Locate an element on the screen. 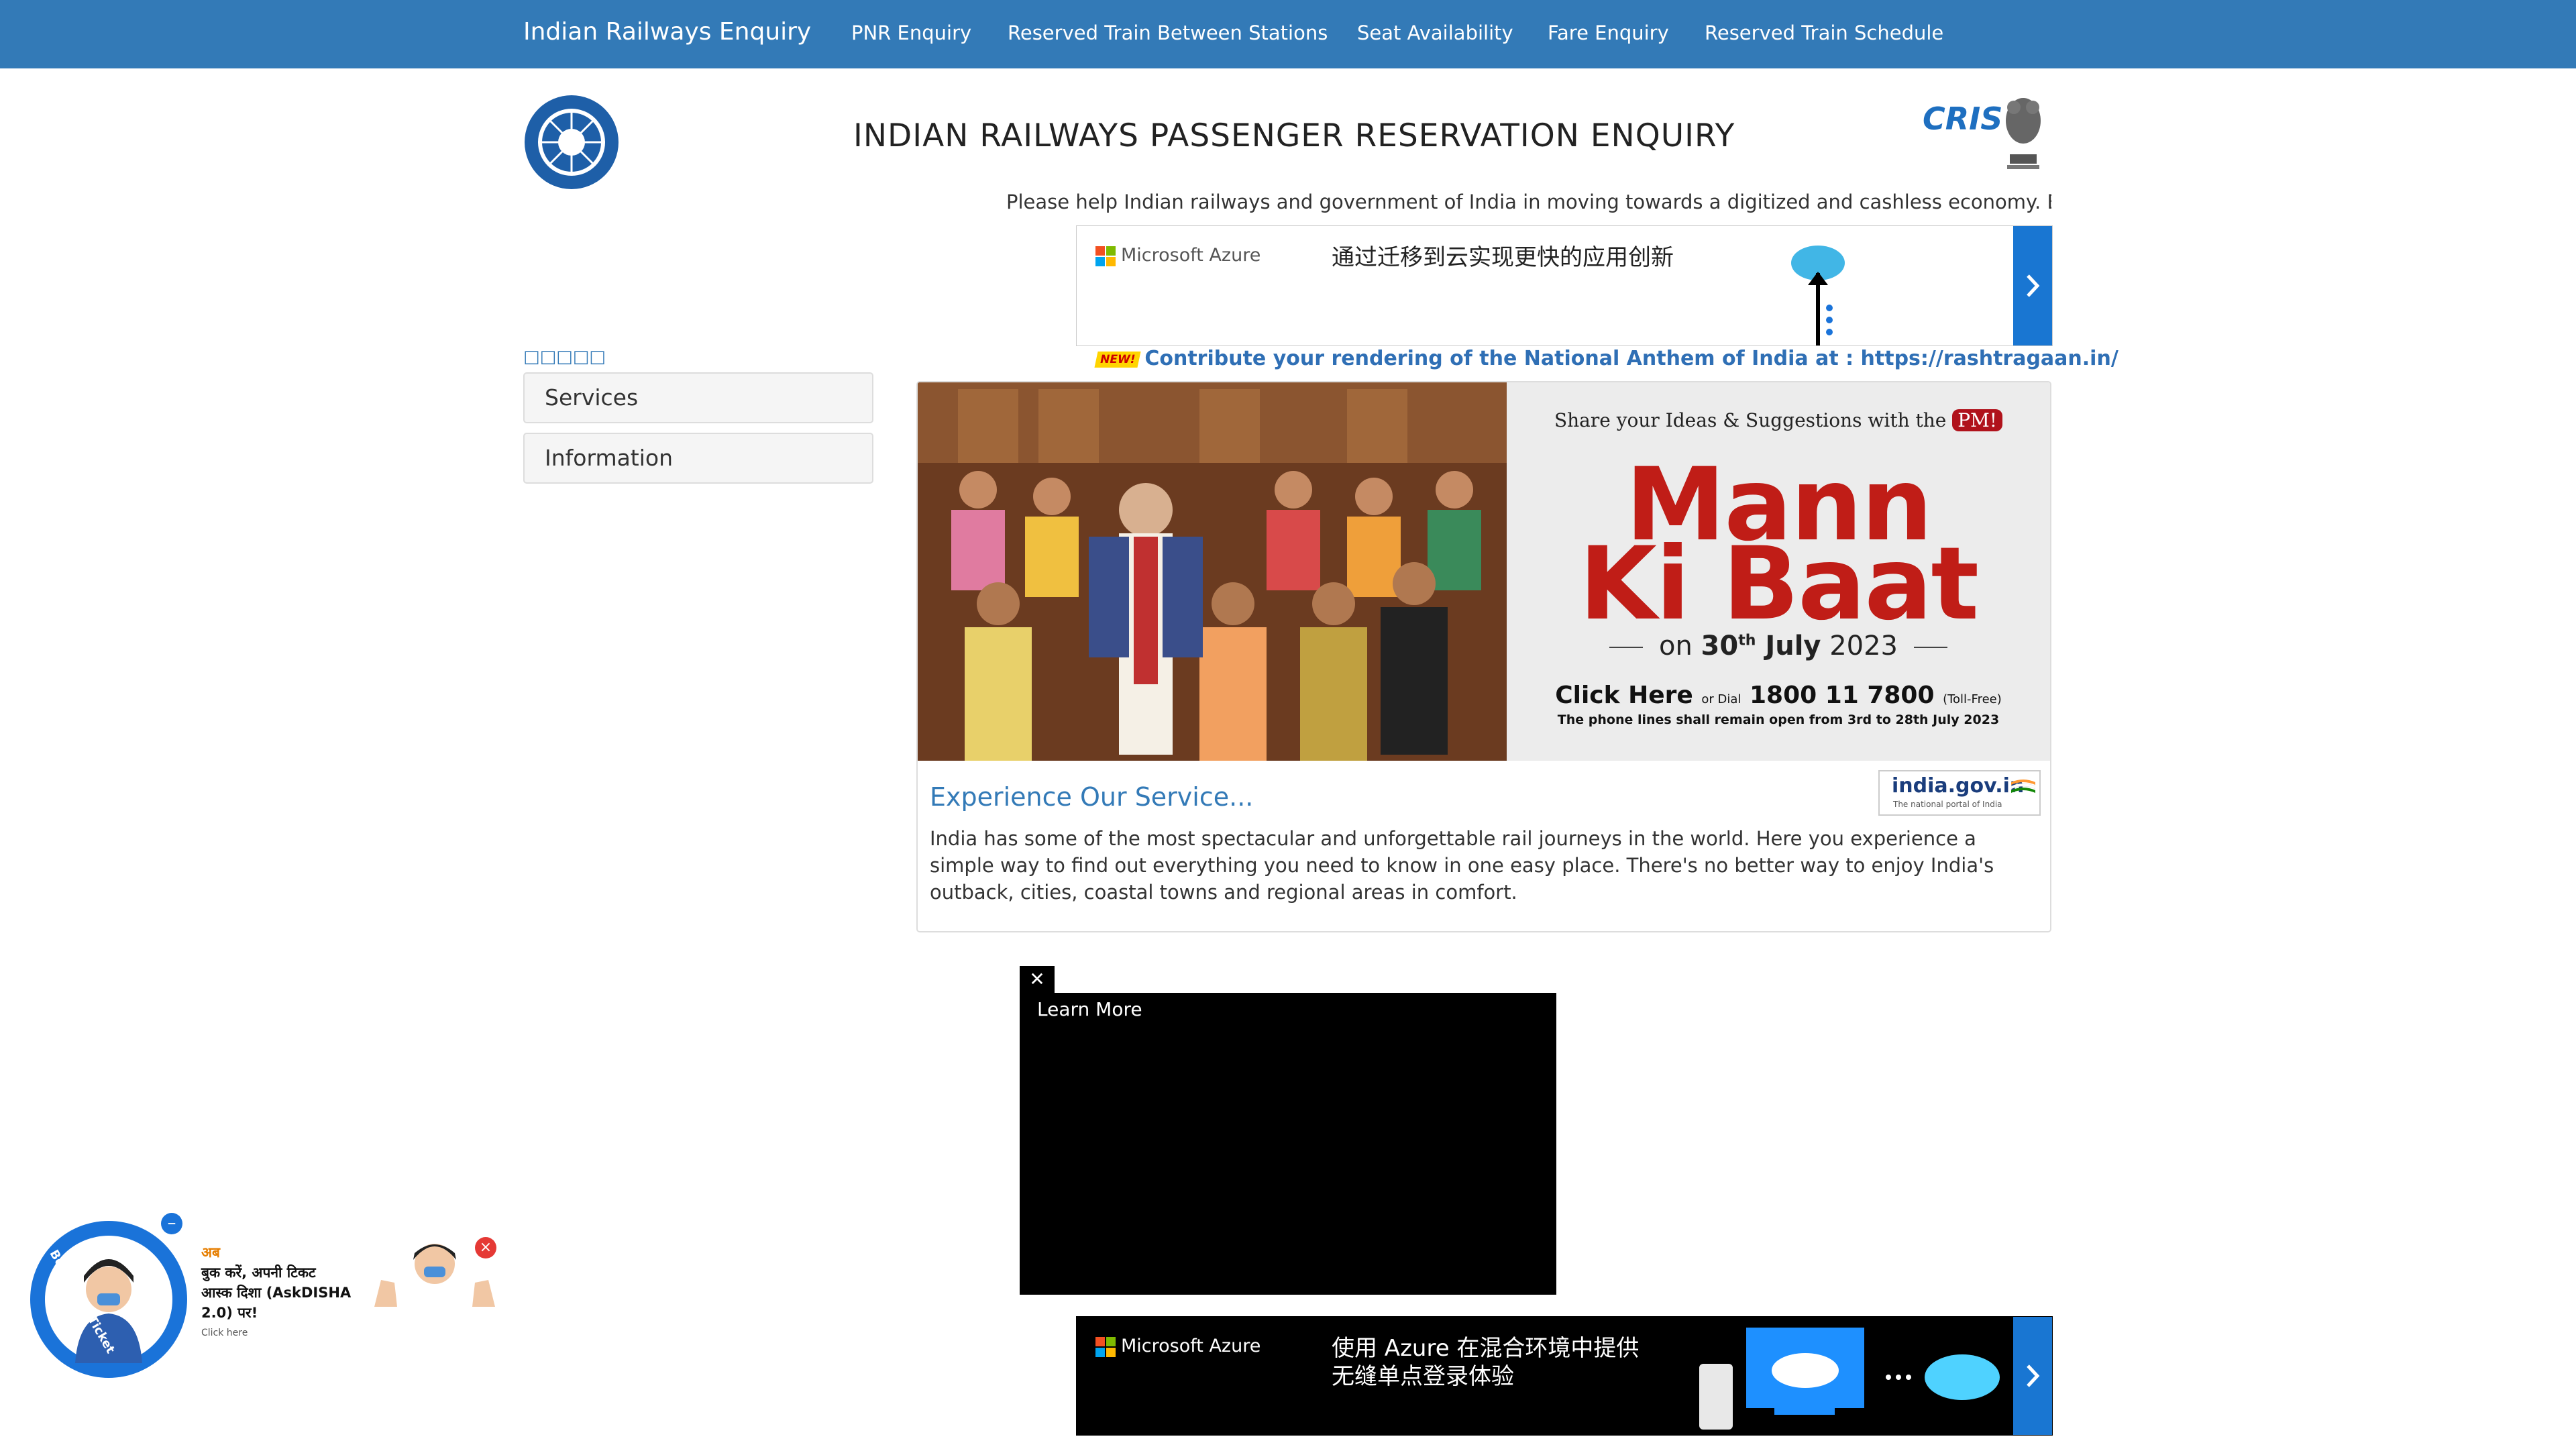 This screenshot has width=2576, height=1449. nav-link-reserved-train-schedule: Reserved Train Schedule is located at coordinates (1824, 32).